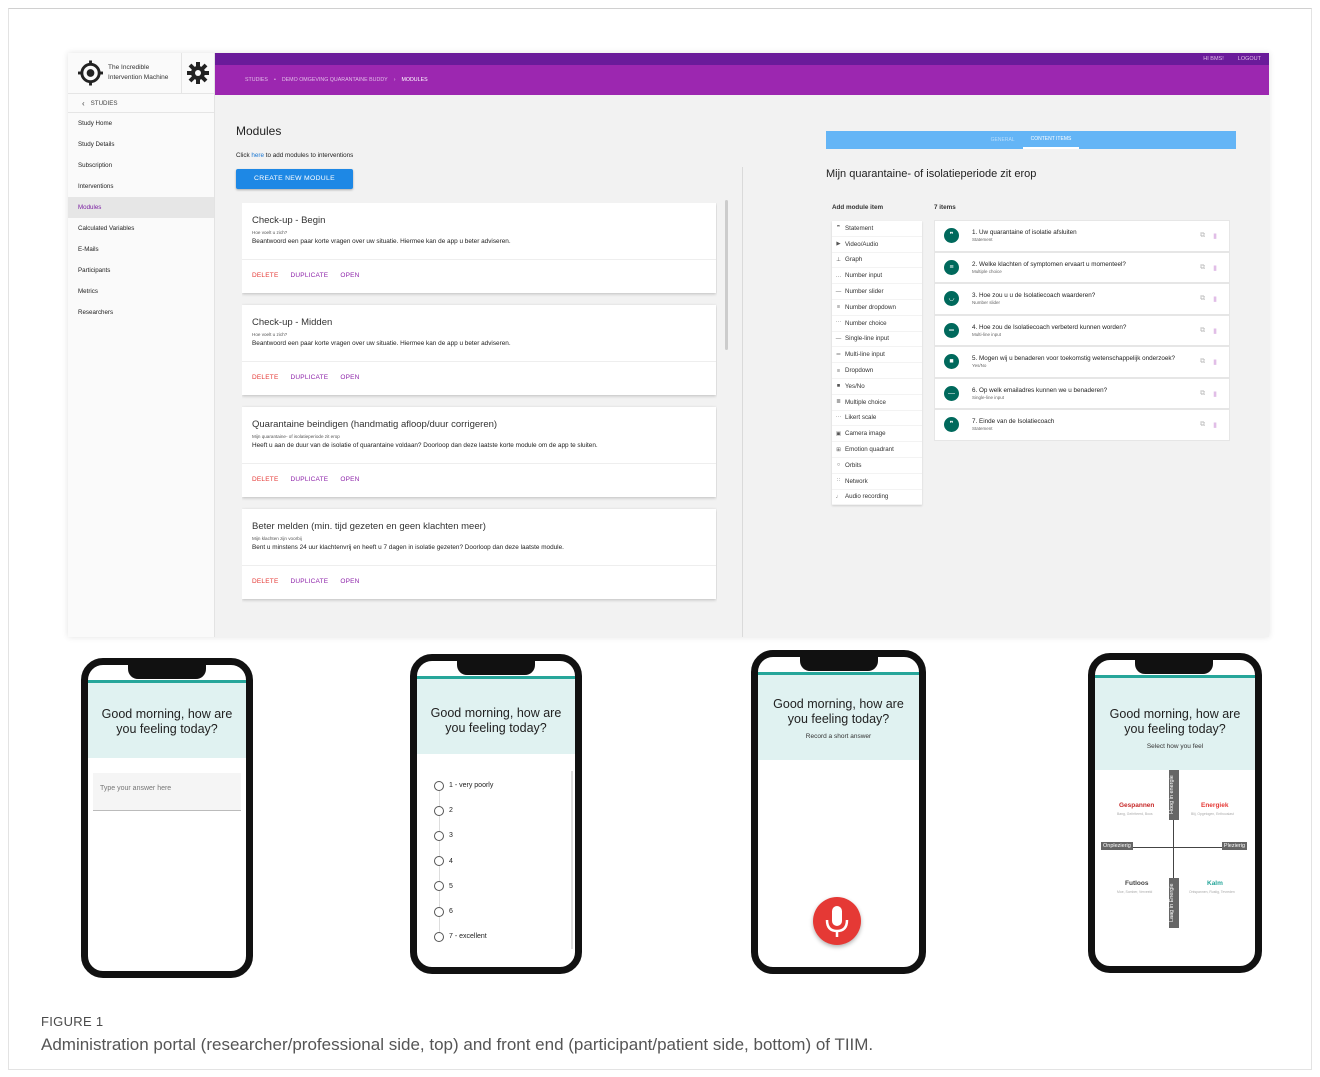 The width and height of the screenshot is (1320, 1077). I want to click on sidebar-item-calculated-variables: Calculated Variables, so click(141, 228).